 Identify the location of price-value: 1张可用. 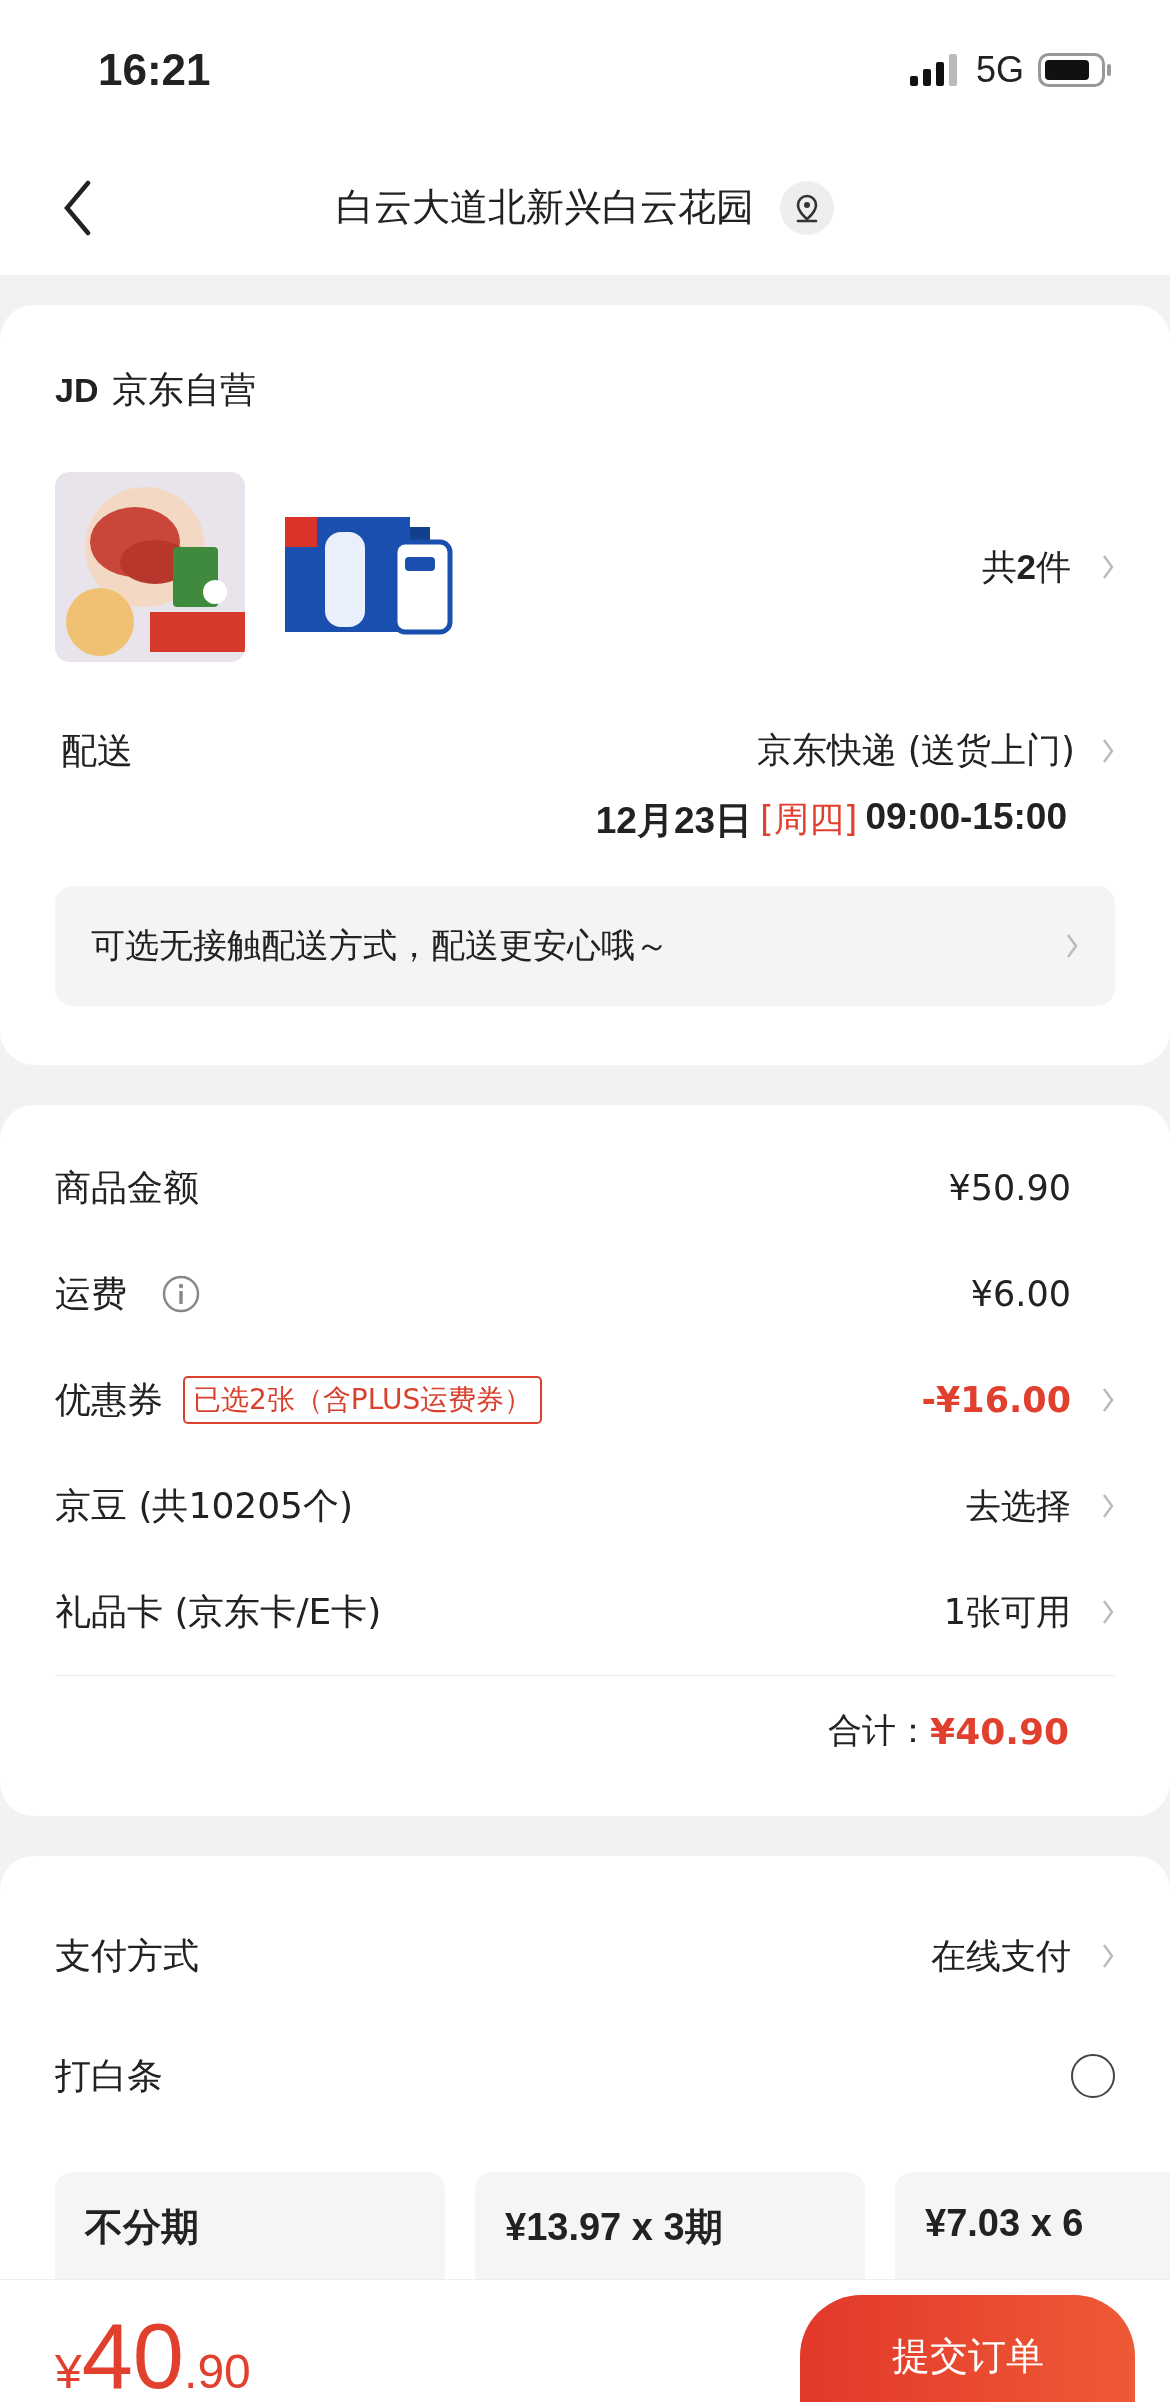
(1007, 1612).